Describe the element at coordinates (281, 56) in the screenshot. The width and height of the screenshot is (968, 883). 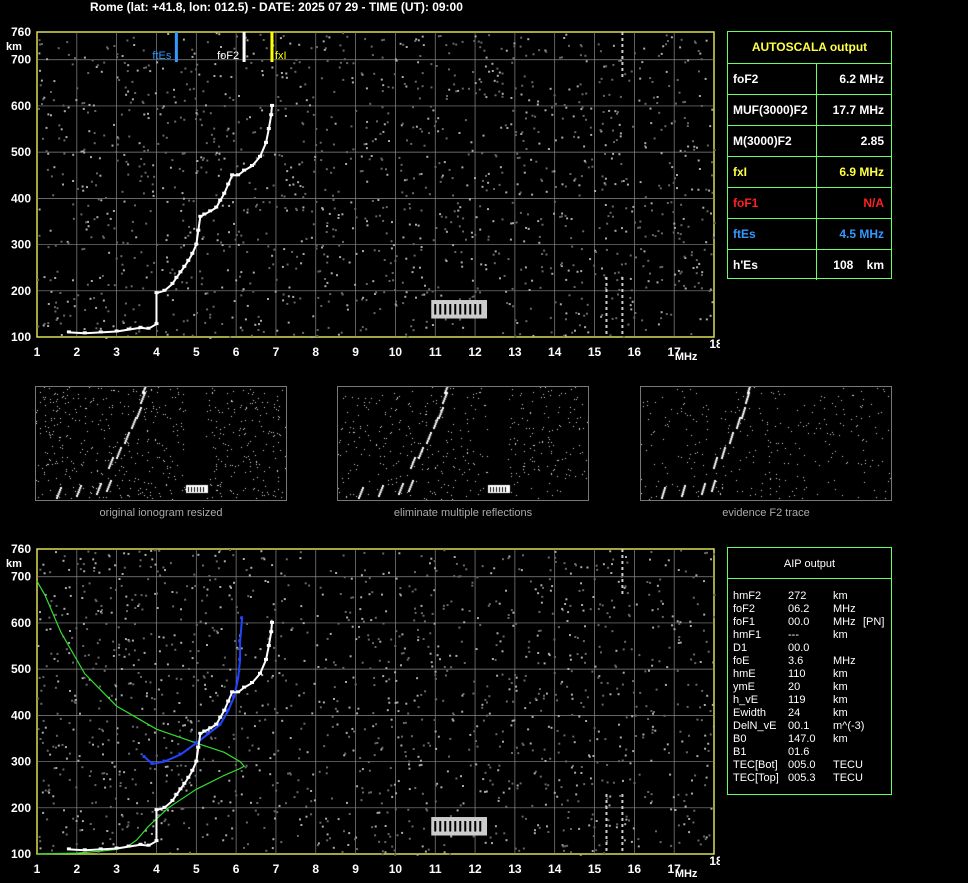
I see `marker-label-fxi: fxI` at that location.